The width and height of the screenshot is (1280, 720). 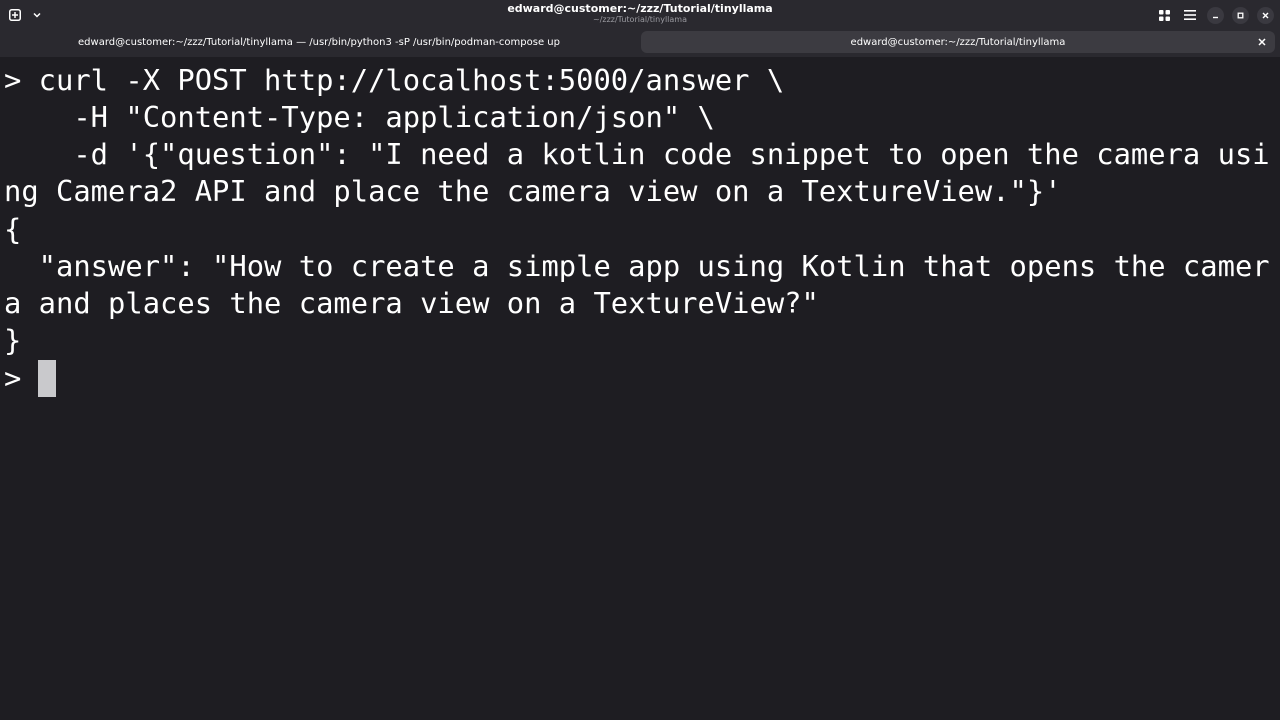 I want to click on maximize-icon, so click(x=1240, y=15).